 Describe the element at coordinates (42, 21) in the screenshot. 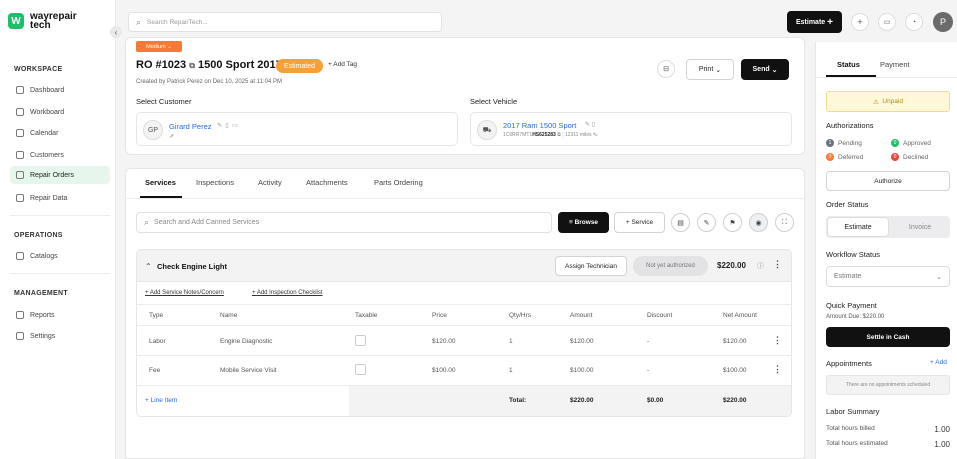

I see `logo: W wayrepair tech` at that location.